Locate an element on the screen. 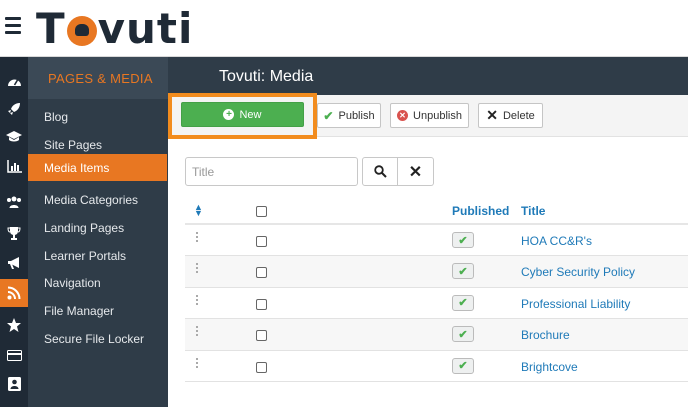 This screenshot has height=407, width=688. search-button is located at coordinates (380, 171).